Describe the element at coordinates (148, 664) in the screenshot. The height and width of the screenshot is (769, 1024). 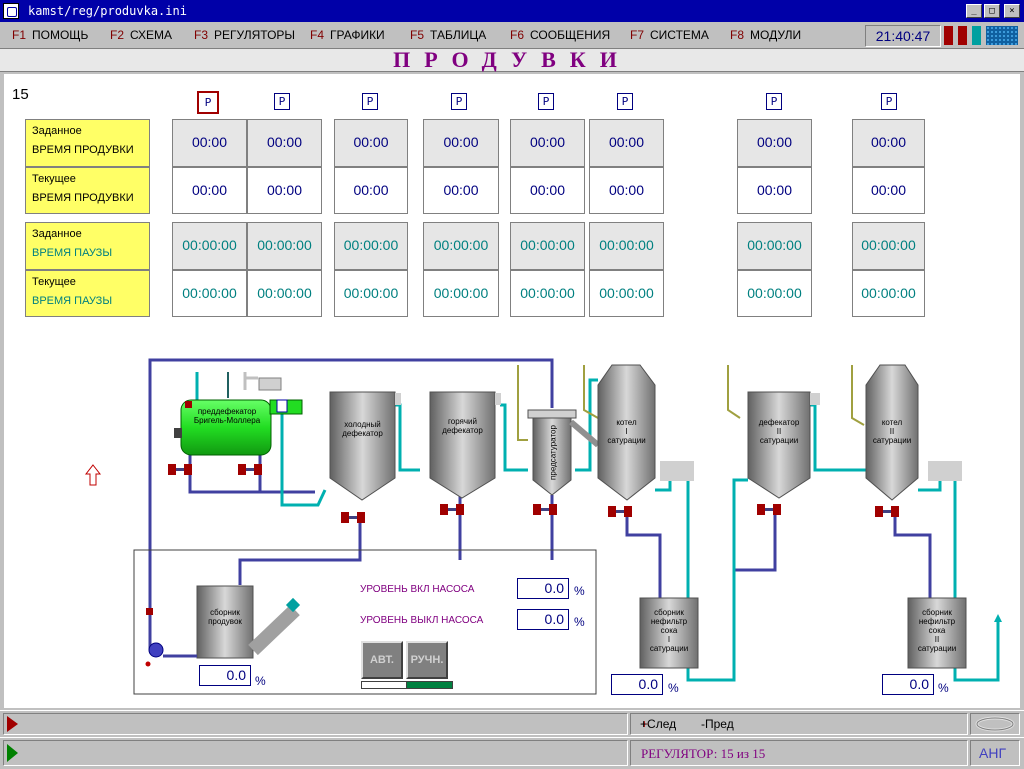
I see `pump-status-dot` at that location.